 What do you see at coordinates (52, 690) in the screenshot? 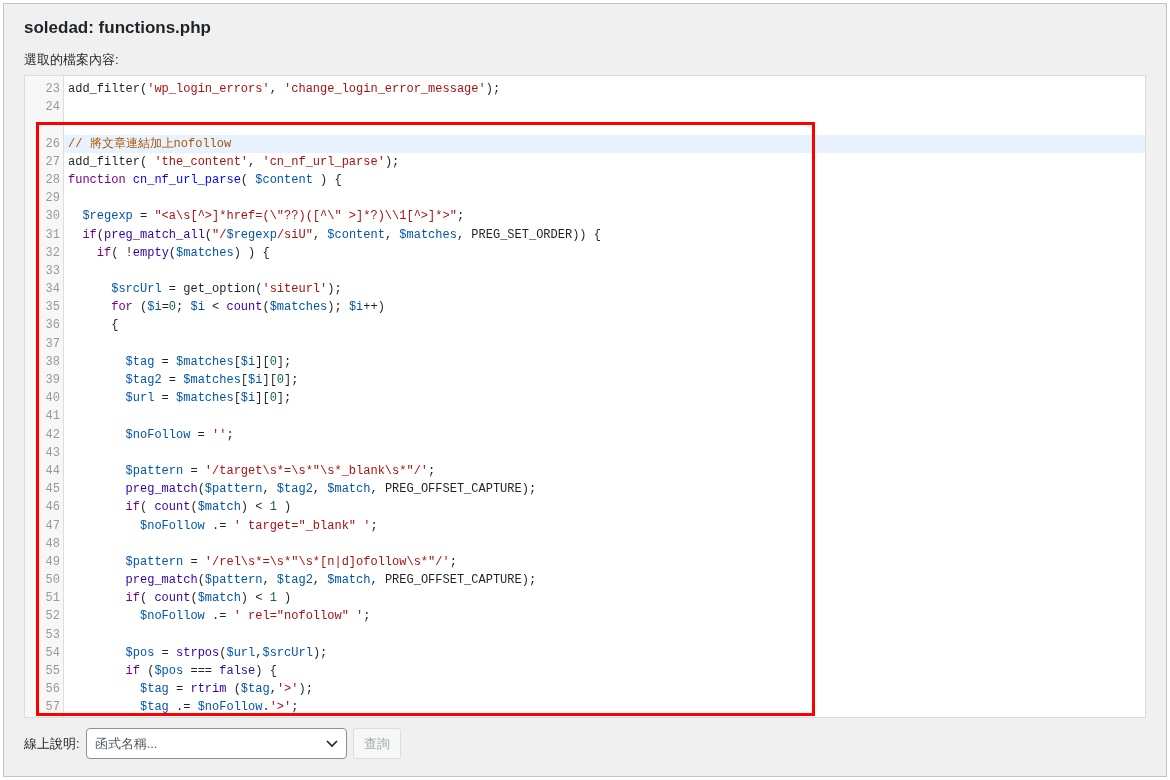
I see `line-number: 56` at bounding box center [52, 690].